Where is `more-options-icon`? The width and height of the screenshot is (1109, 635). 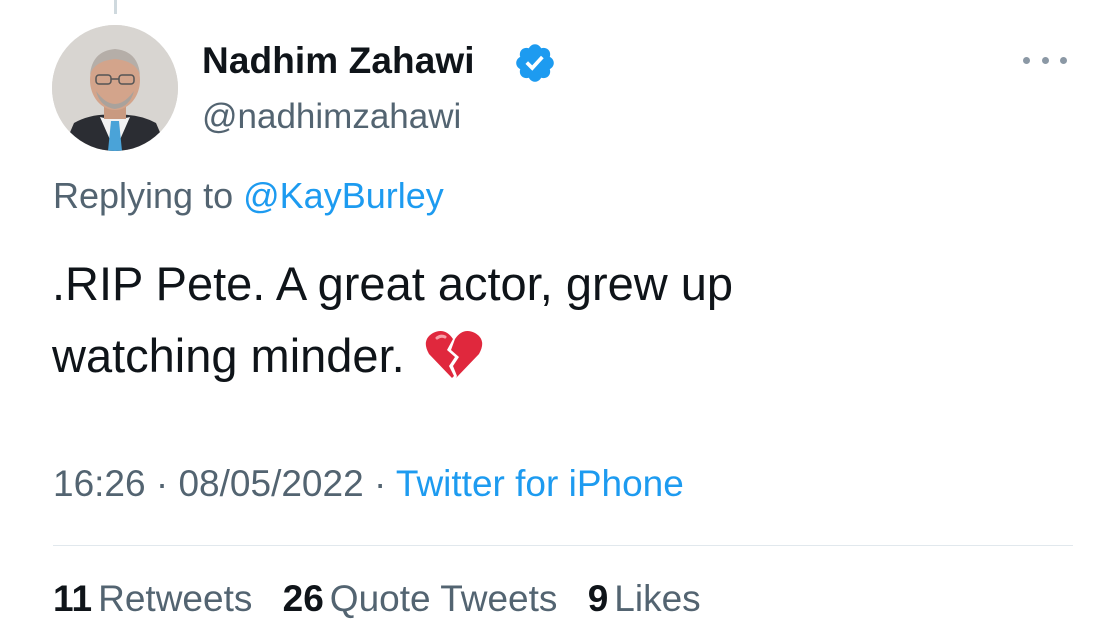 more-options-icon is located at coordinates (1045, 60).